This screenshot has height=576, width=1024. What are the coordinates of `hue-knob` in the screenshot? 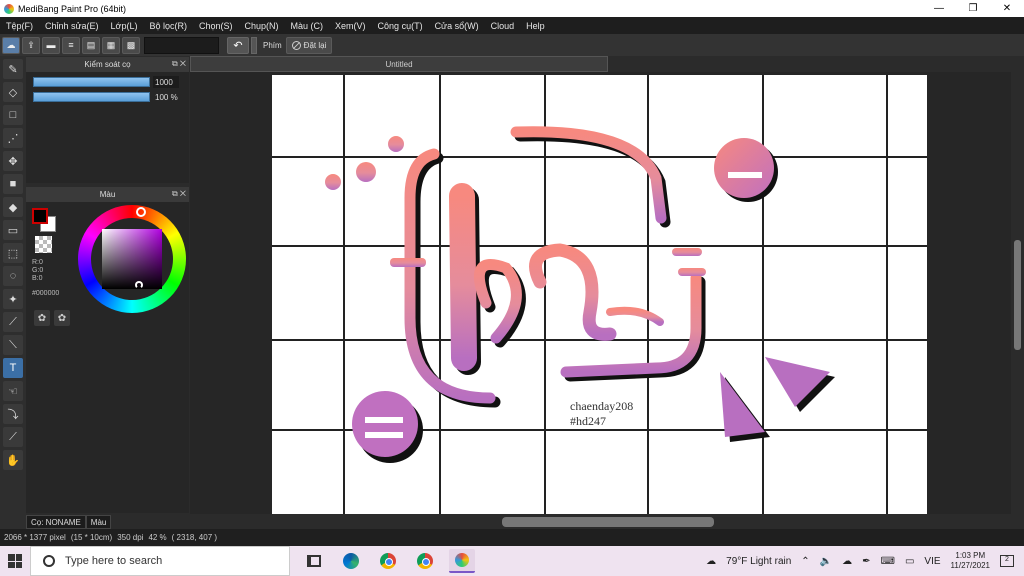 It's located at (141, 212).